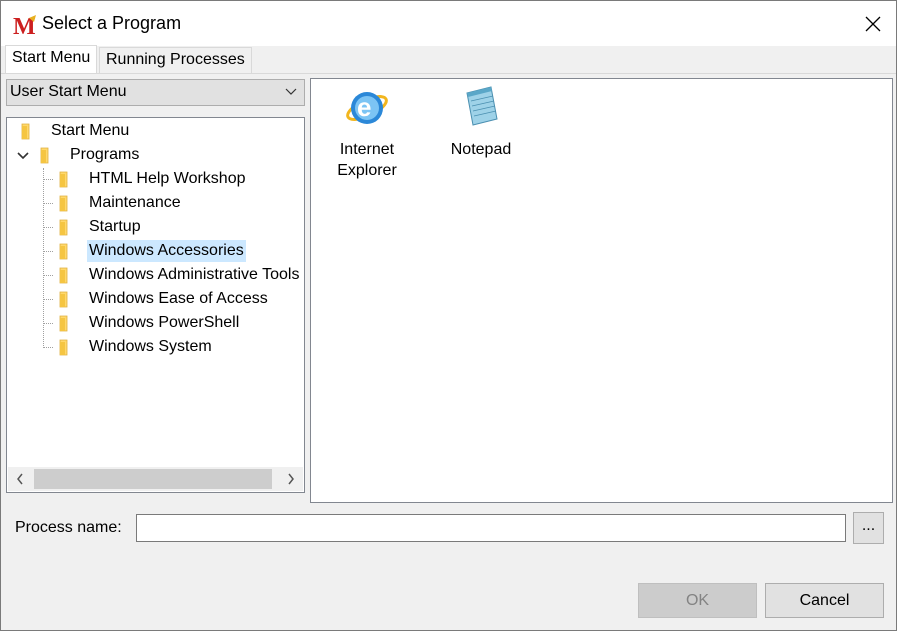  Describe the element at coordinates (491, 528) in the screenshot. I see `process-name-input` at that location.